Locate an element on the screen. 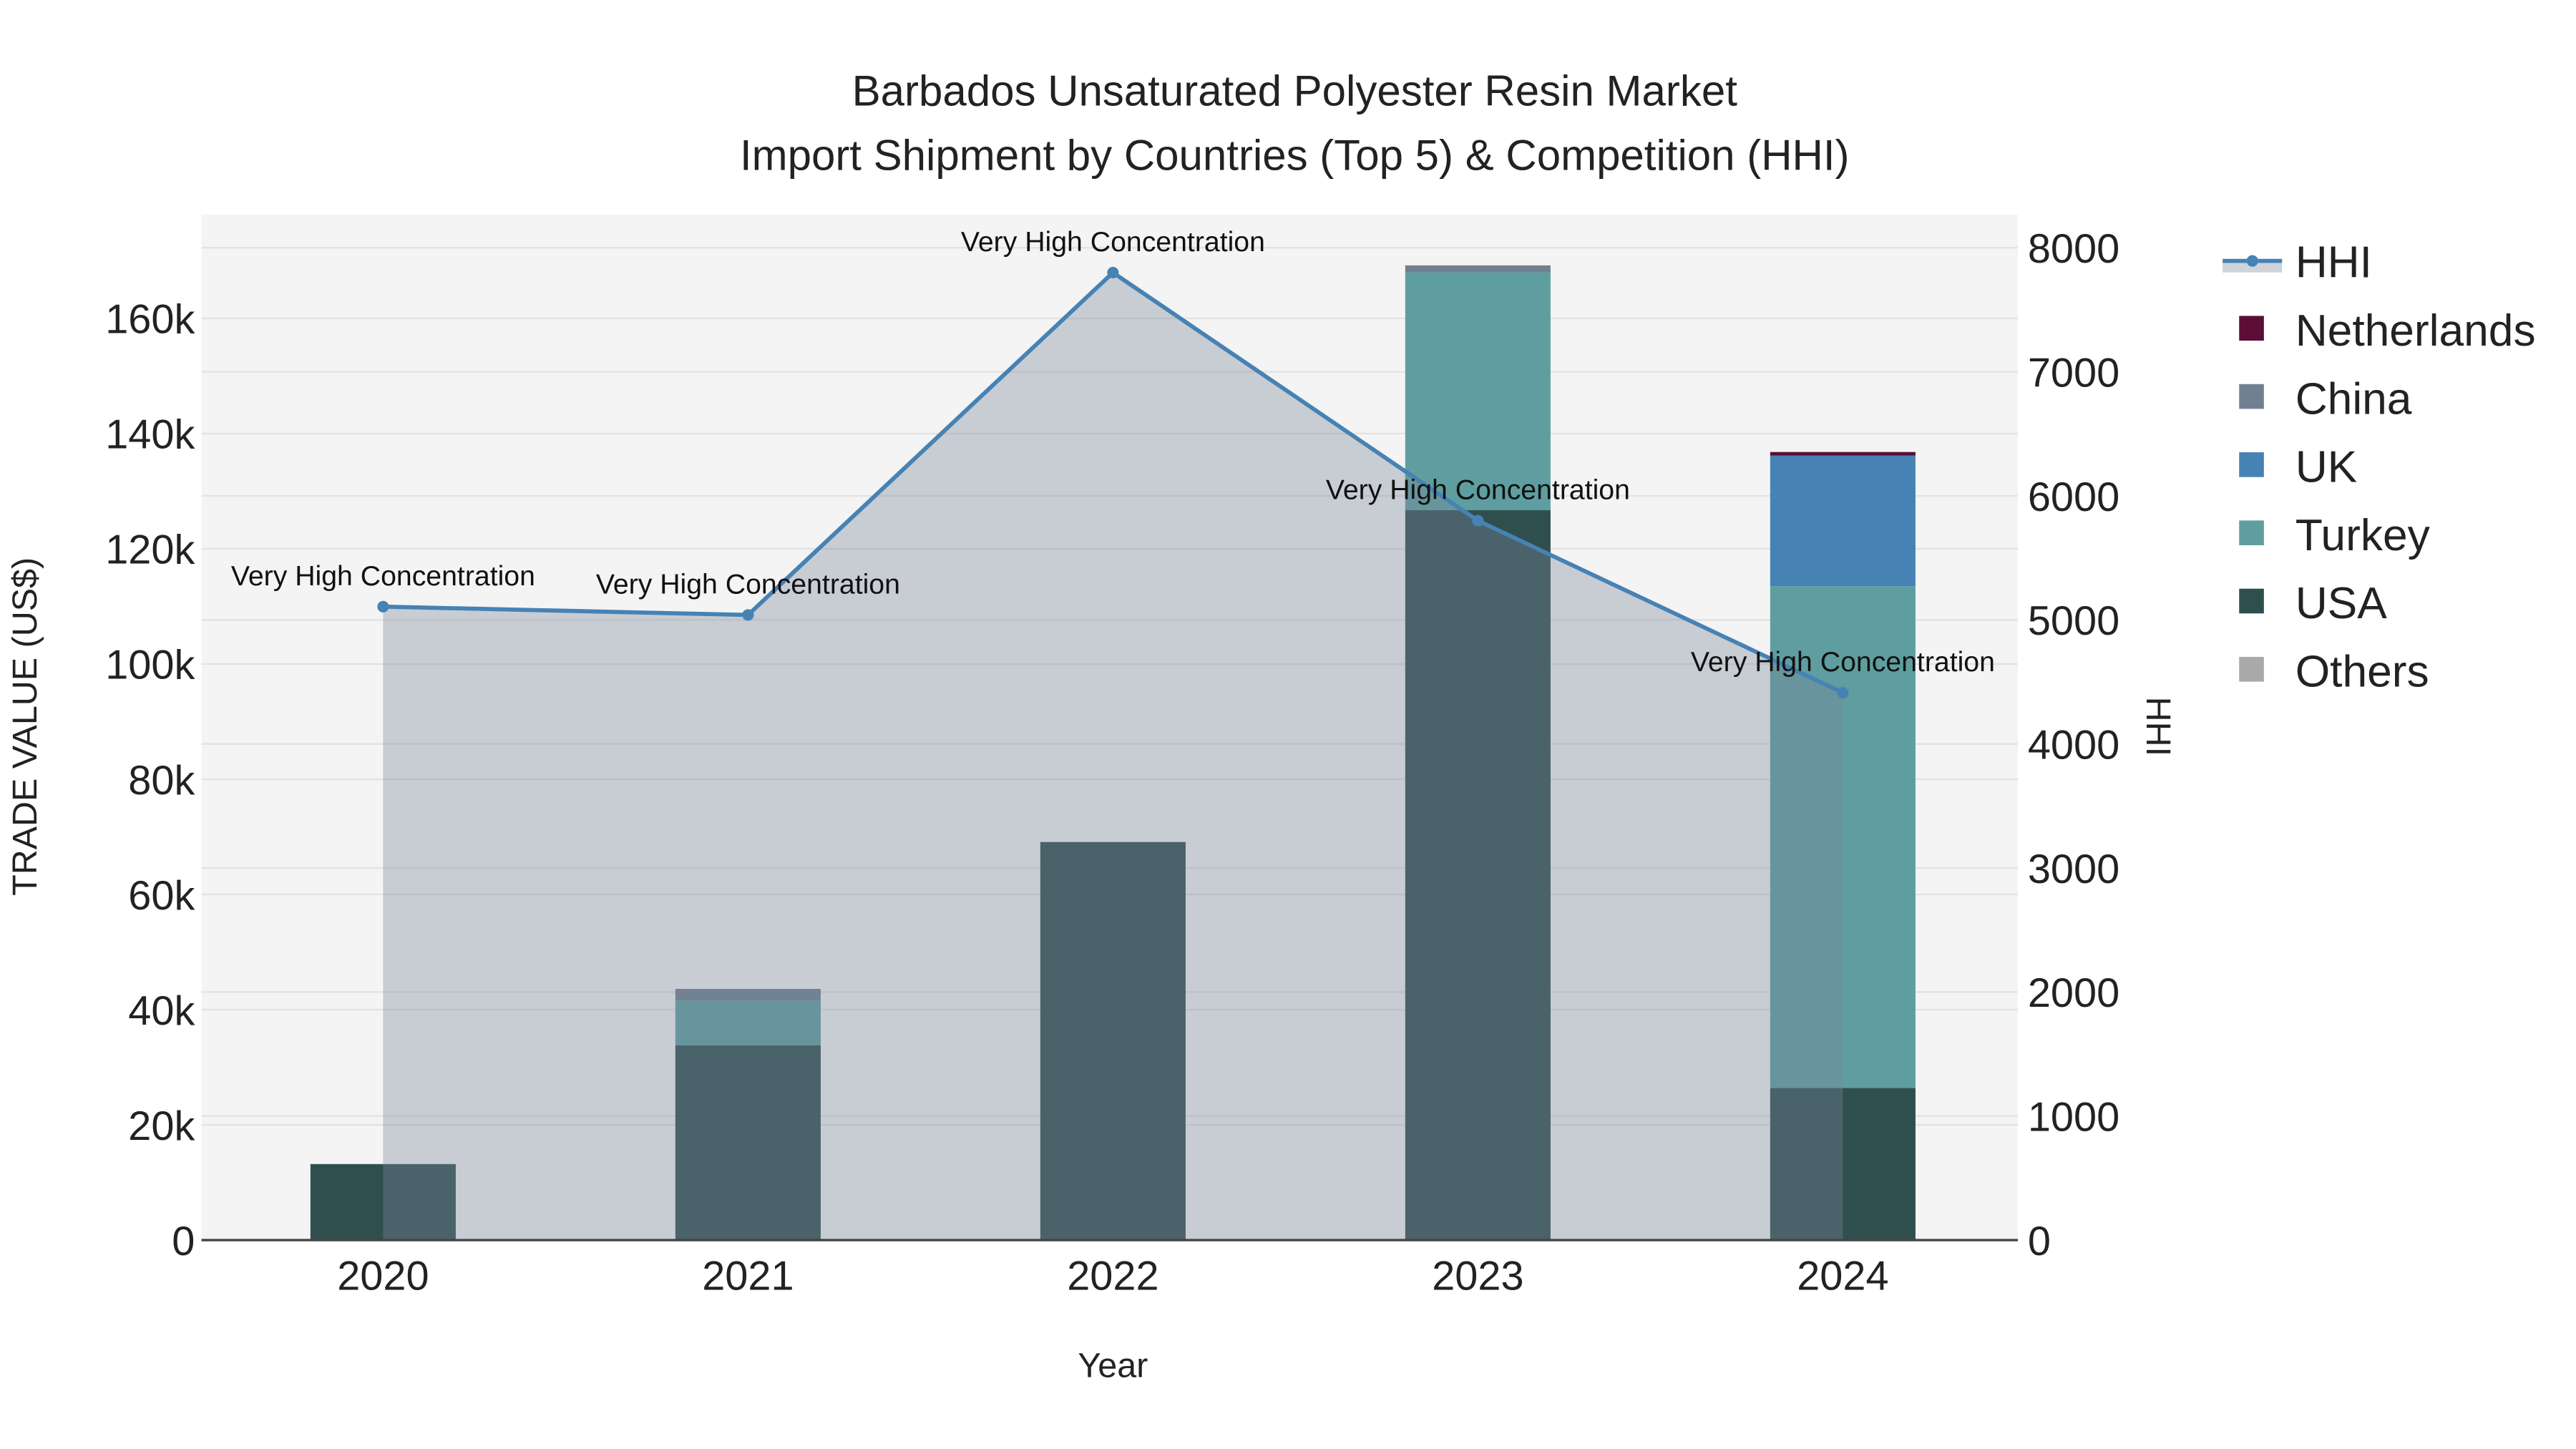  x-tick-label: 2024 is located at coordinates (1842, 1276).